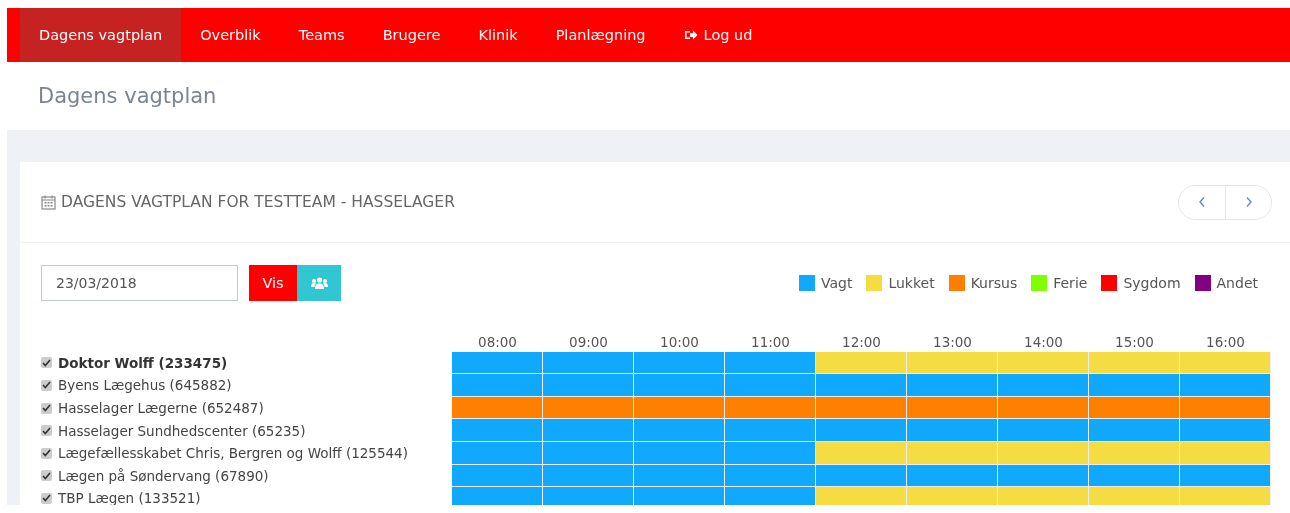 The width and height of the screenshot is (1290, 513). I want to click on clinic-name: Lægefællesskabet Chris, Bergren og Wolff (125544), so click(233, 453).